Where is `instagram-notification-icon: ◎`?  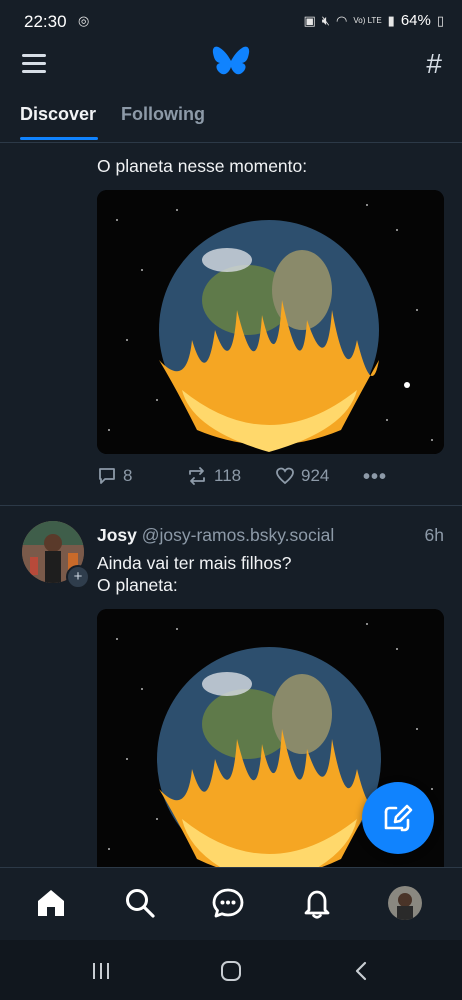 instagram-notification-icon: ◎ is located at coordinates (84, 20).